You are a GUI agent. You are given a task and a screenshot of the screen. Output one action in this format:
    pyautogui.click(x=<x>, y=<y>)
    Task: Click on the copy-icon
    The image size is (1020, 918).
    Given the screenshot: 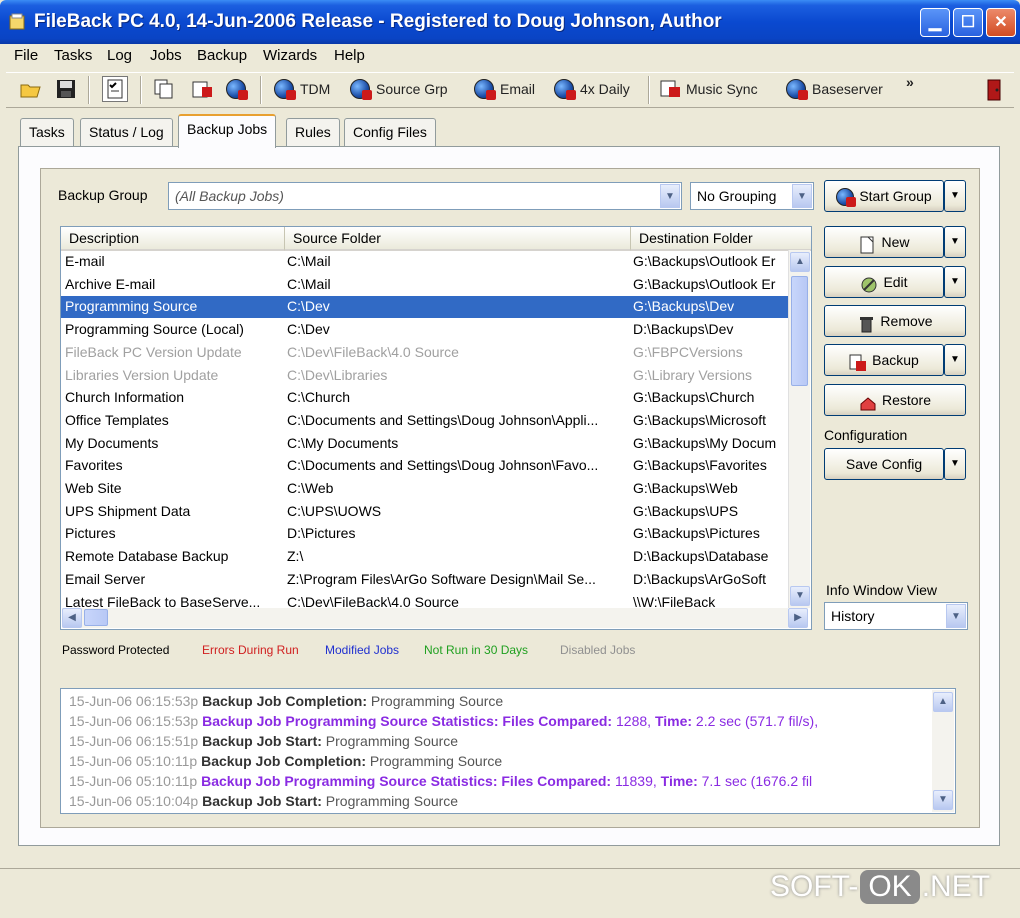 What is the action you would take?
    pyautogui.click(x=164, y=89)
    